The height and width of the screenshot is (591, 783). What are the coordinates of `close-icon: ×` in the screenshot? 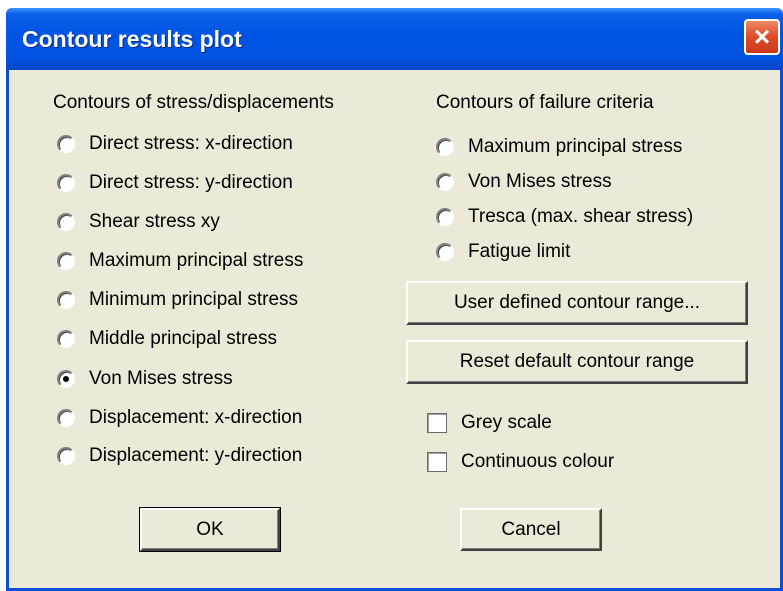 It's located at (762, 36).